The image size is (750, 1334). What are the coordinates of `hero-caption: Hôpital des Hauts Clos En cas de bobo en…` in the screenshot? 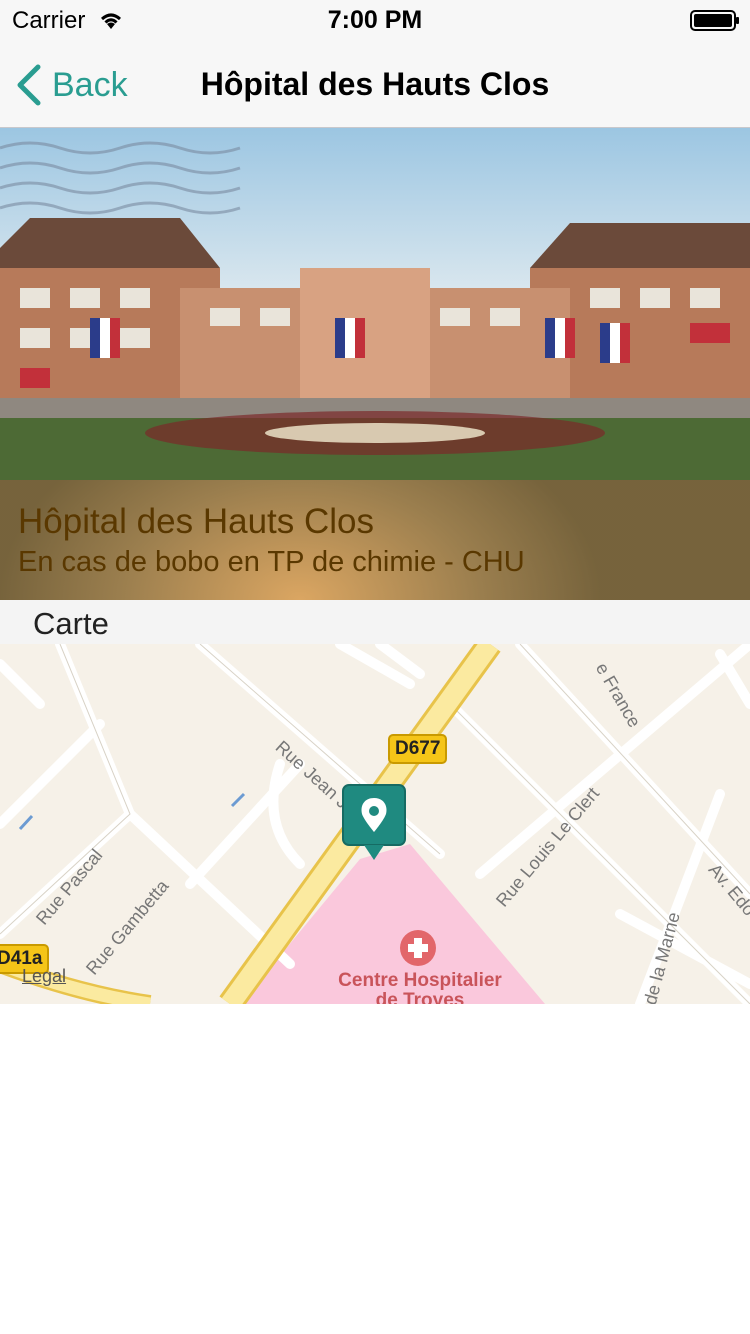 It's located at (375, 540).